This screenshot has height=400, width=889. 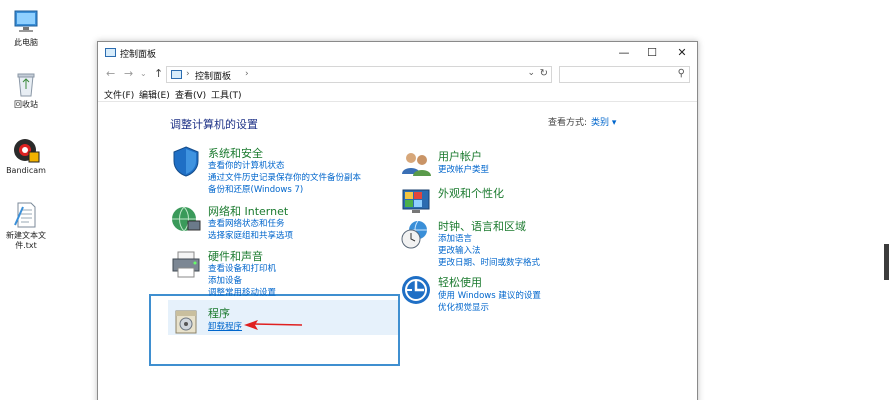 What do you see at coordinates (250, 235) in the screenshot?
I see `link-homegroup-sharing: 选择家庭组和共享选项` at bounding box center [250, 235].